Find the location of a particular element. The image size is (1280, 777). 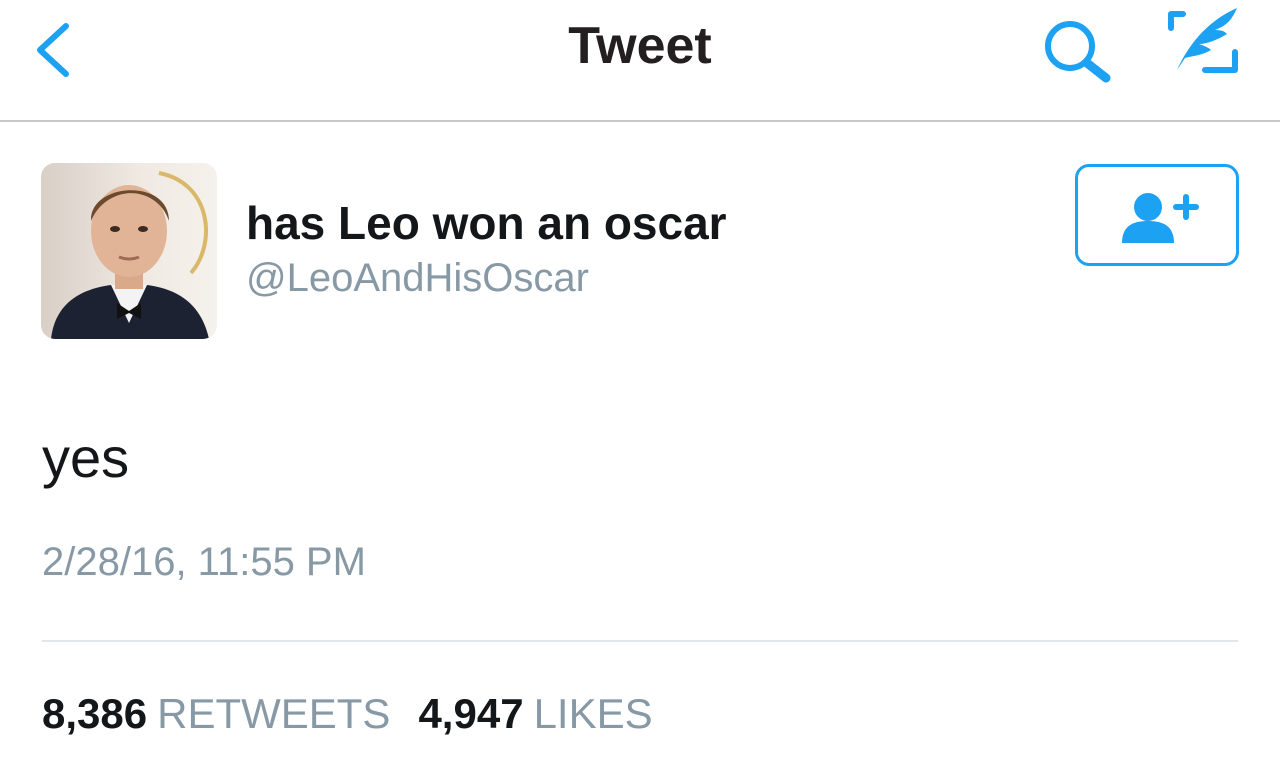

tweet-text: yes is located at coordinates (86, 457).